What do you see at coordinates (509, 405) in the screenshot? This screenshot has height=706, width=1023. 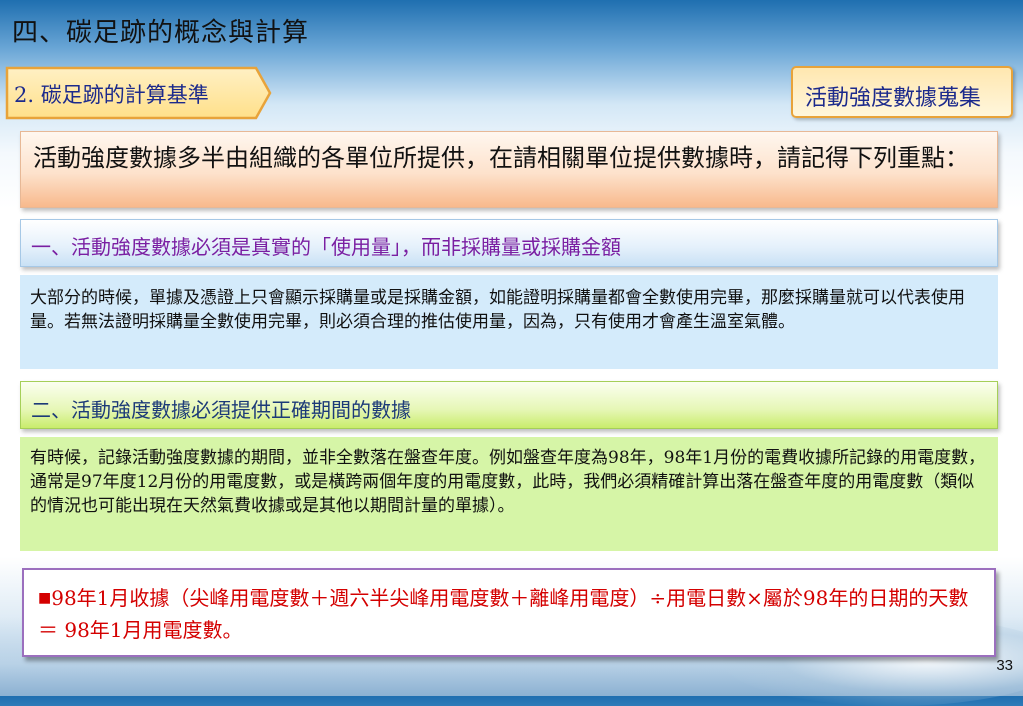 I see `point2-heading: 二、活動強度數據必須提供正確期間的數據` at bounding box center [509, 405].